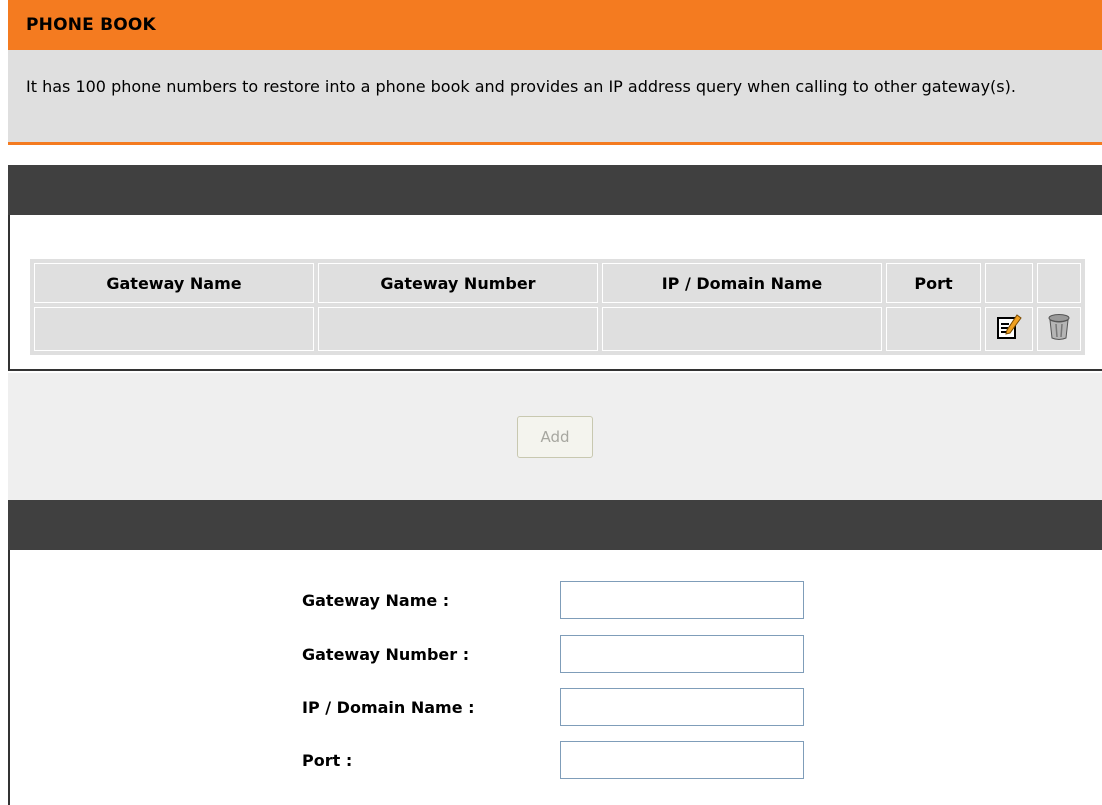 The width and height of the screenshot is (1102, 805). Describe the element at coordinates (553, 707) in the screenshot. I see `form-row-ip-domain: IP / Domain Name :` at that location.